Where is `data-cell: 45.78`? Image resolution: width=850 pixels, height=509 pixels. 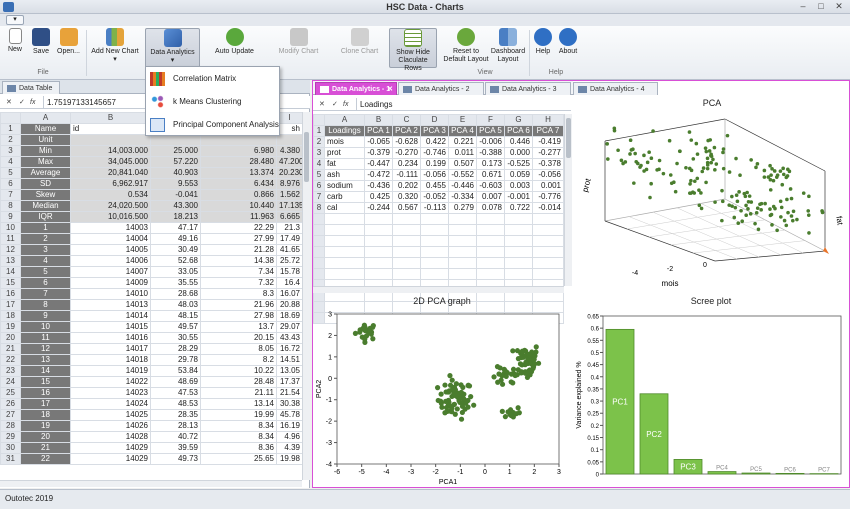
data-cell: 45.78 is located at coordinates (289, 415).